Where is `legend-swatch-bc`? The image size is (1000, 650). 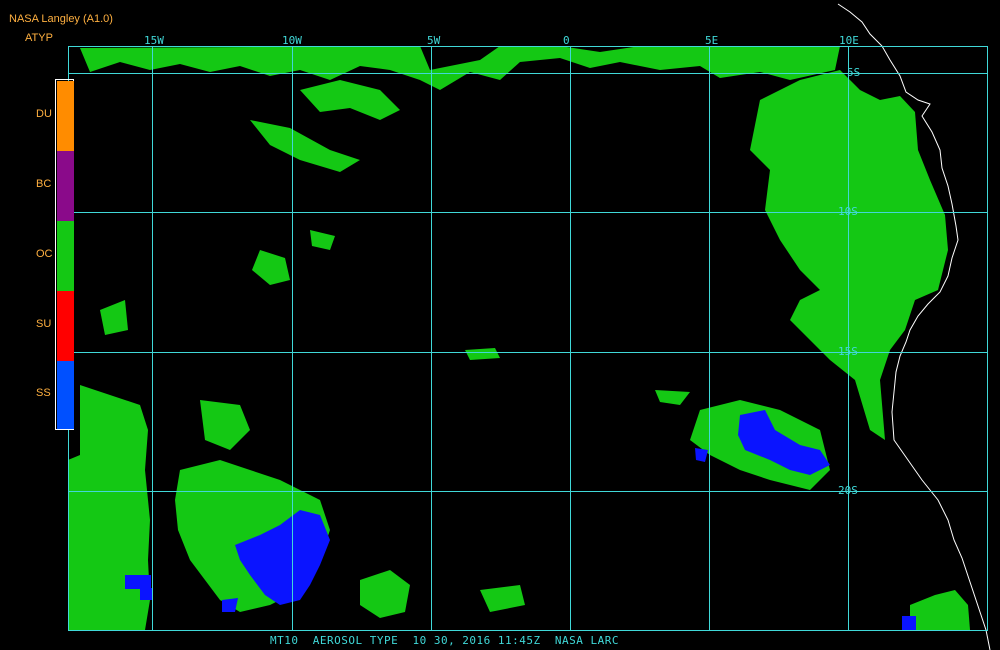
legend-swatch-bc is located at coordinates (65, 186).